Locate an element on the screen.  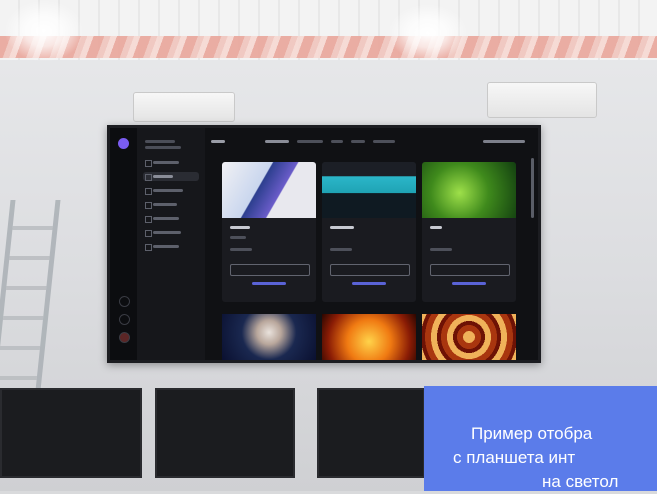
ceiling-decor-trim is located at coordinates (328, 47).